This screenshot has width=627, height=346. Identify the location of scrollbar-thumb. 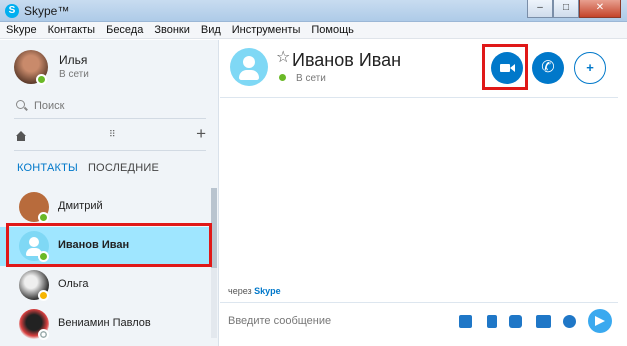
(214, 228).